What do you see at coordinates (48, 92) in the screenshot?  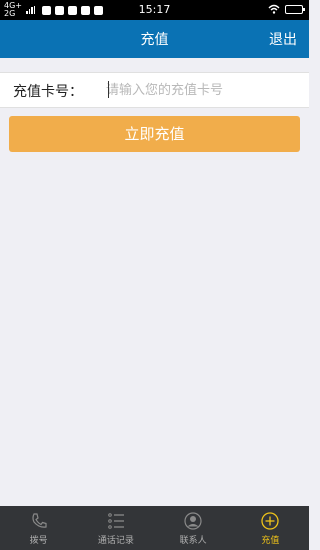 I see `card-number-label: 充值卡号：` at bounding box center [48, 92].